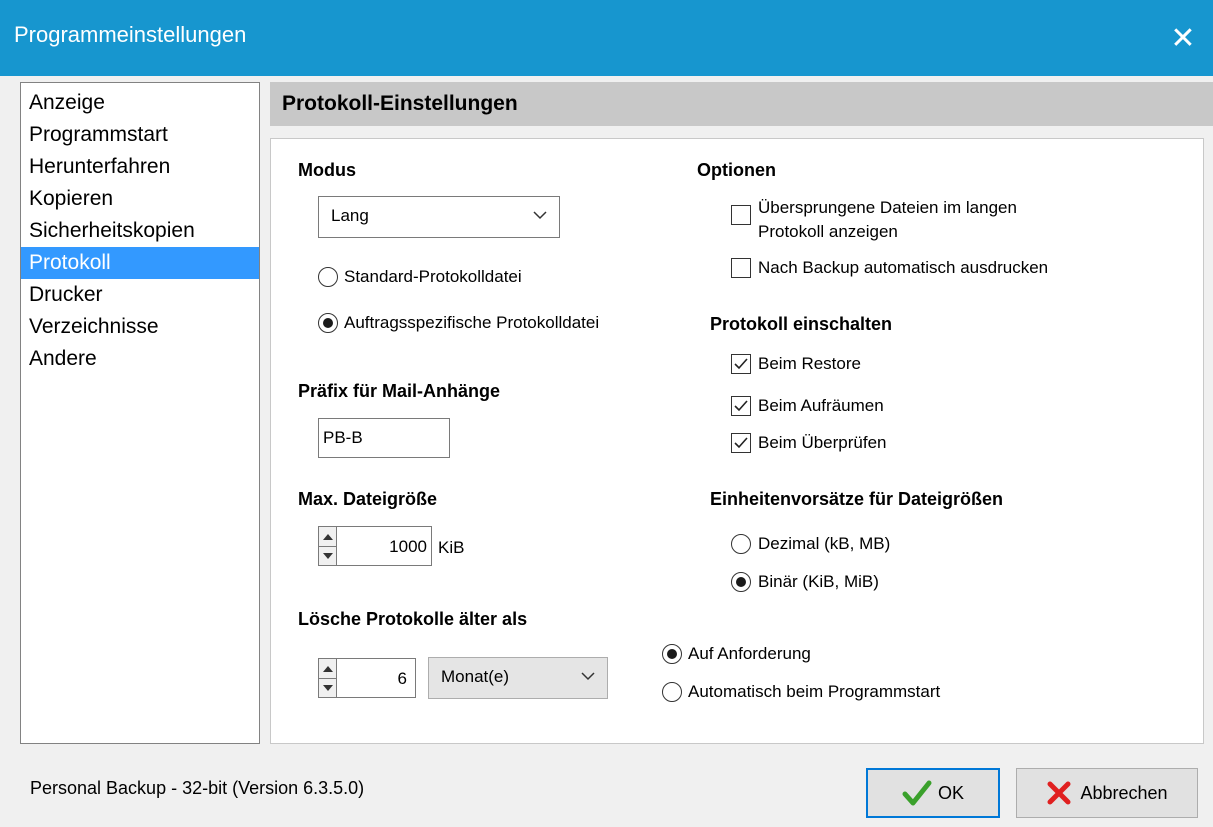 Image resolution: width=1213 pixels, height=827 pixels. I want to click on skipped-label-line1: Übersprungene Dateien im langen, so click(887, 207).